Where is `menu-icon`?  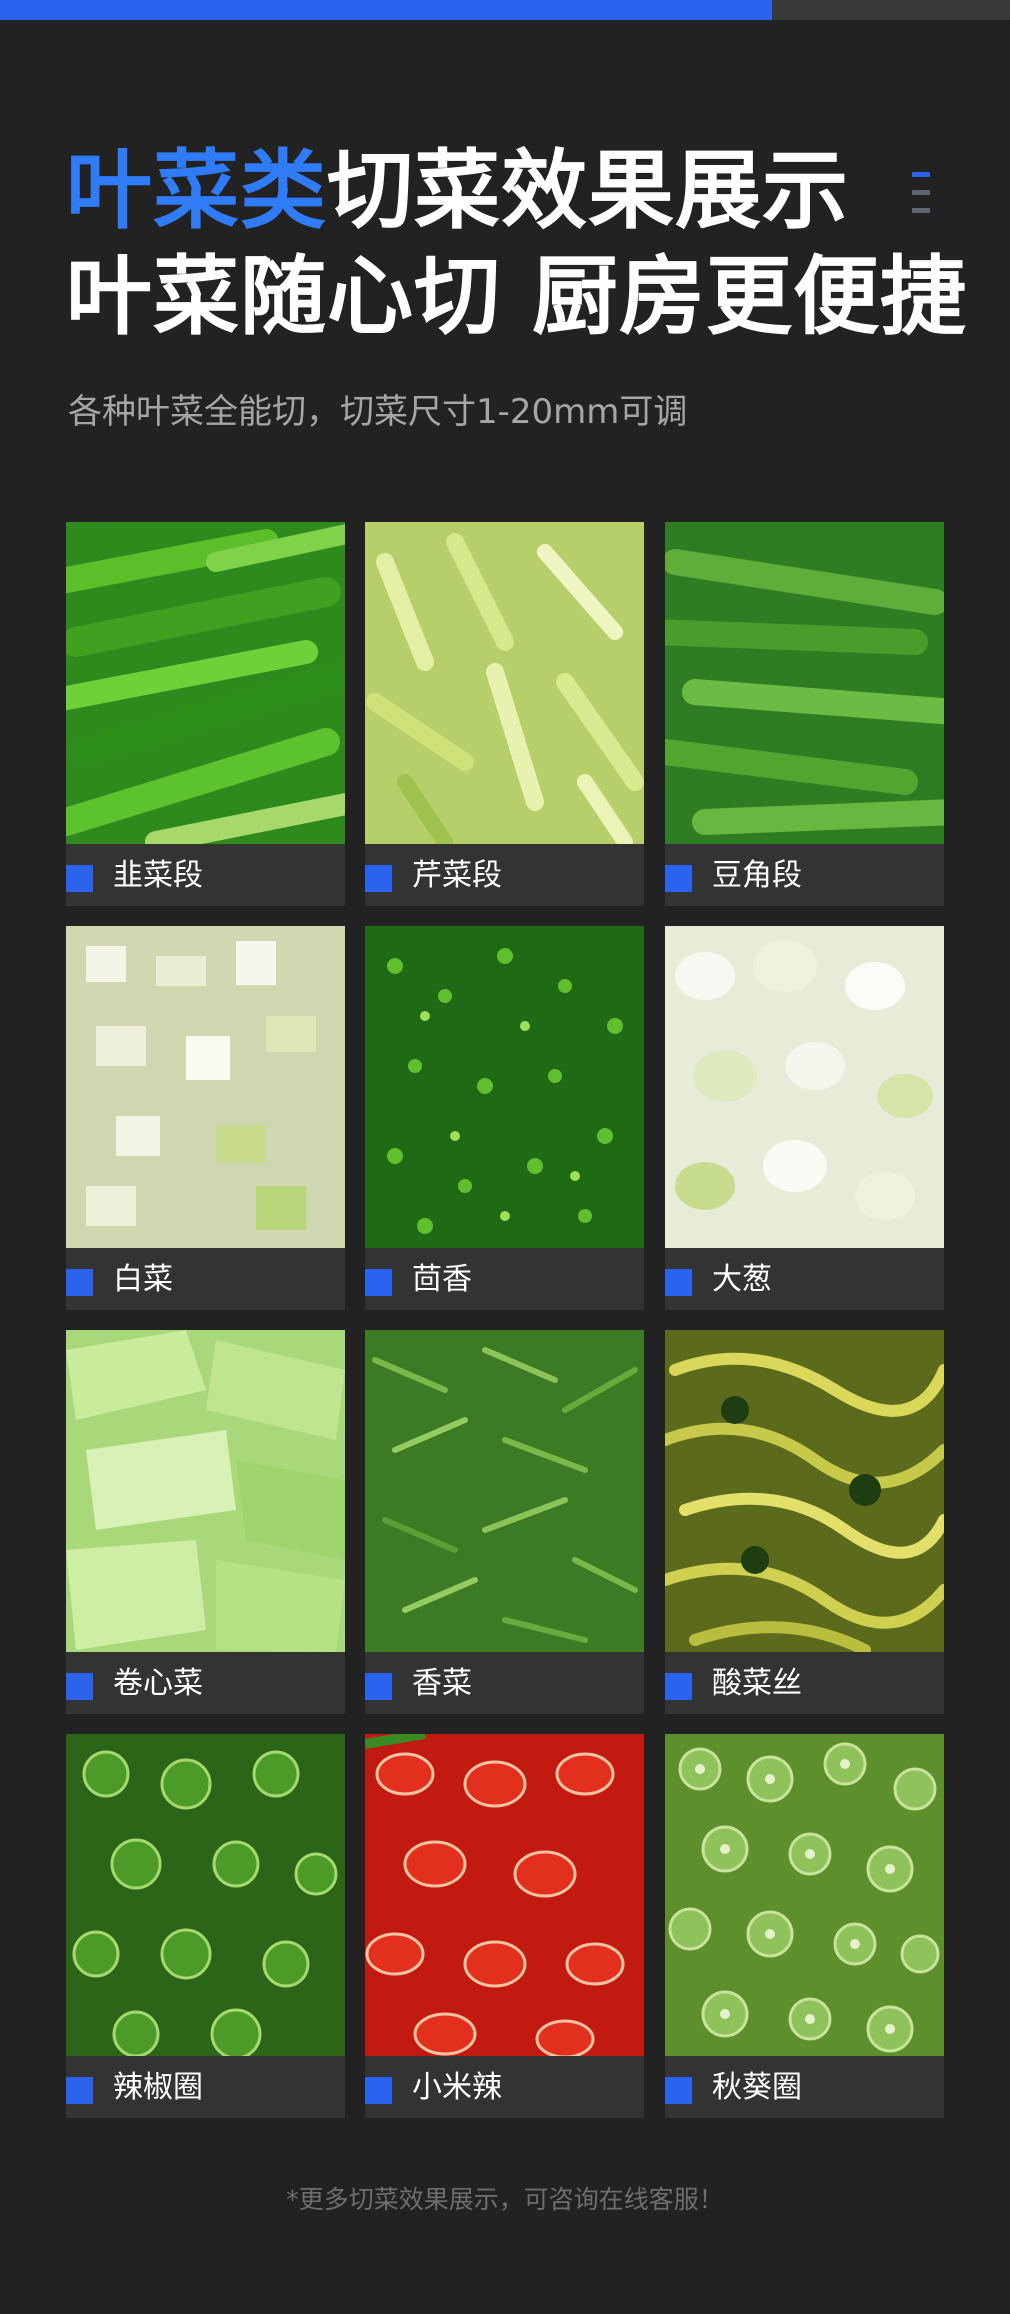 menu-icon is located at coordinates (921, 194).